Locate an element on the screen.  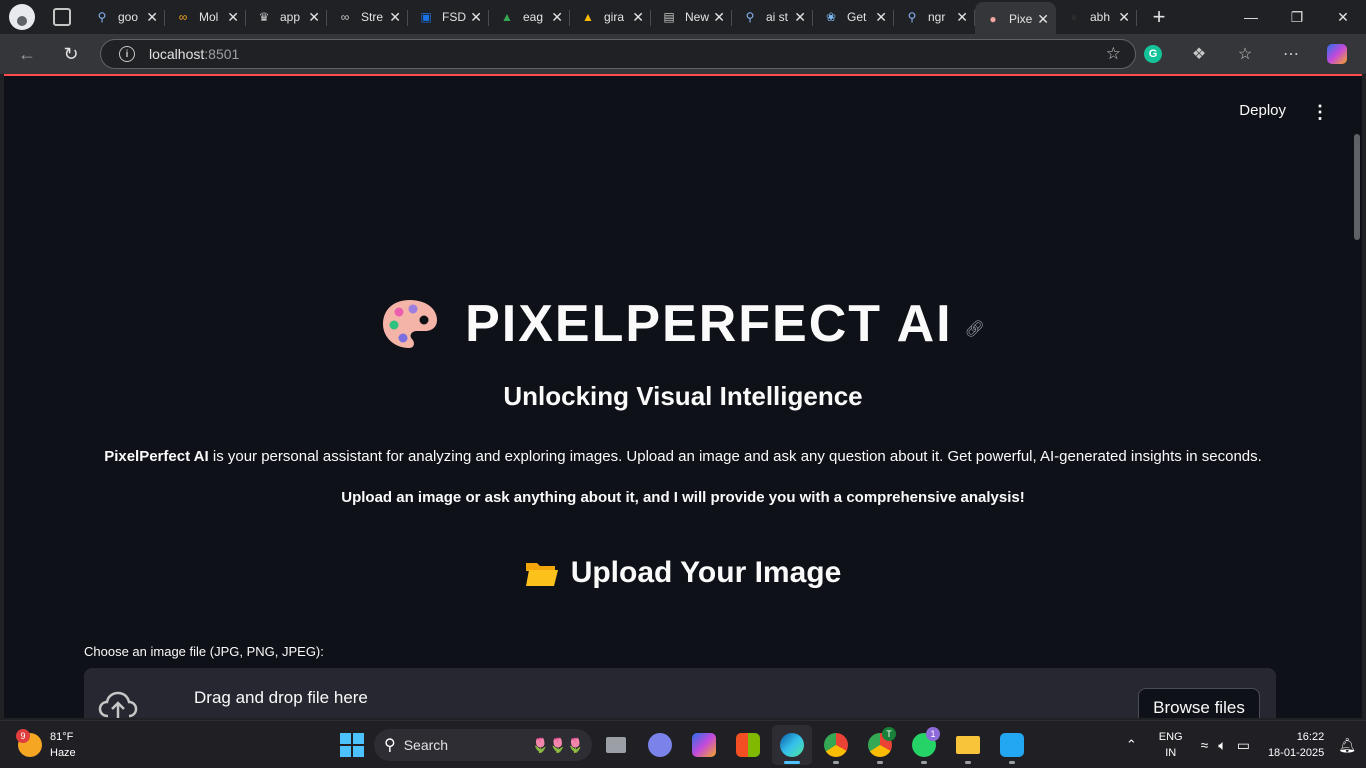
browser-tab: ▲ eag ✕ is located at coordinates (529, 17).